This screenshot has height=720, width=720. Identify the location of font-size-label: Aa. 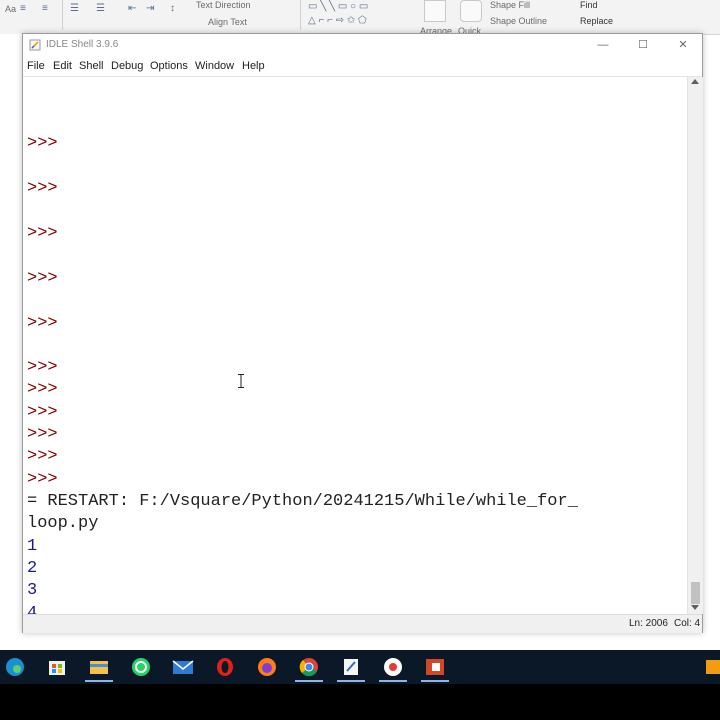
(11, 9).